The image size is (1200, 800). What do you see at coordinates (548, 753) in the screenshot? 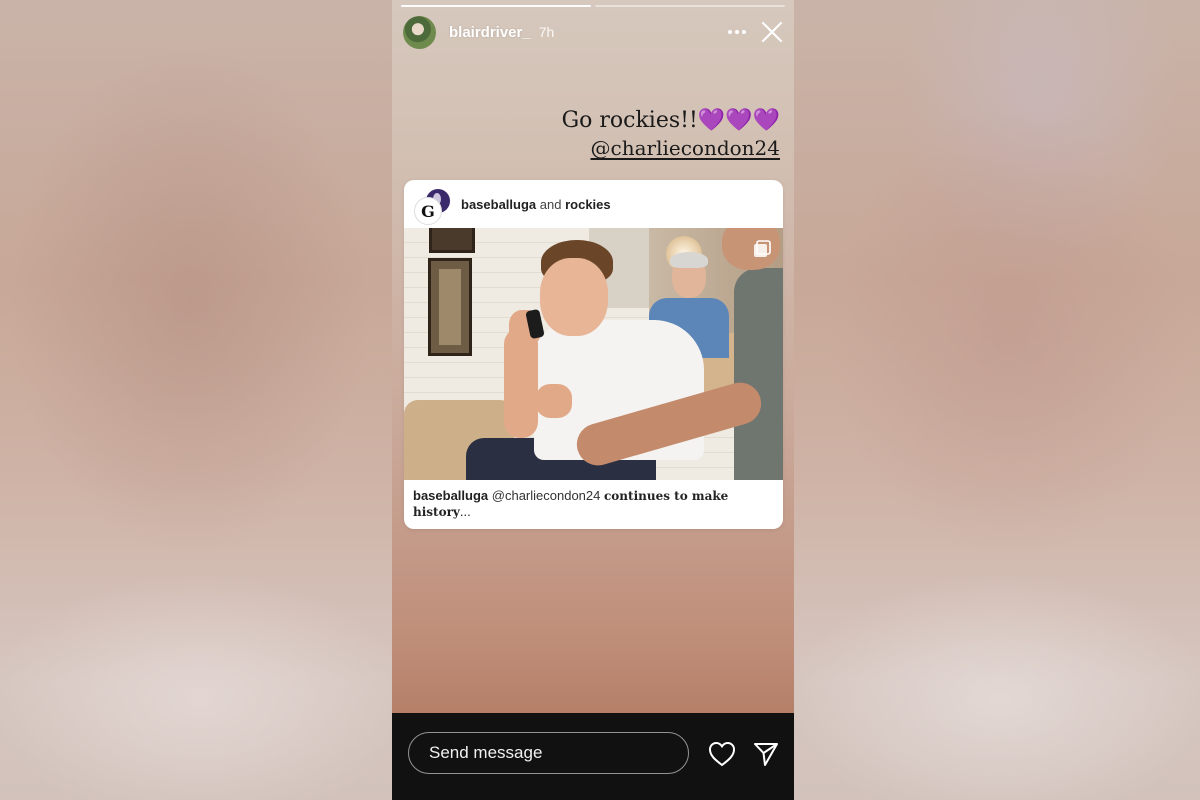
I see `send-message-input` at bounding box center [548, 753].